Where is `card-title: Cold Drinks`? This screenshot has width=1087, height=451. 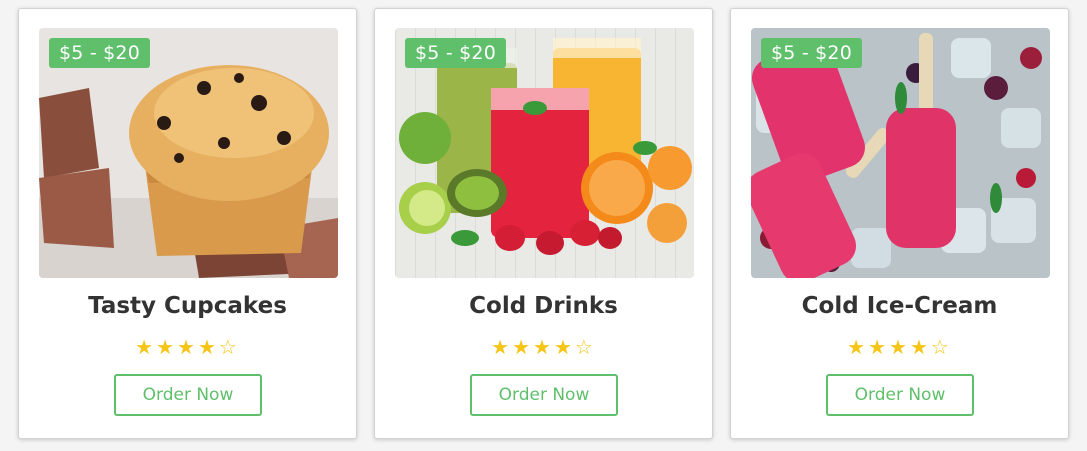 card-title: Cold Drinks is located at coordinates (543, 306).